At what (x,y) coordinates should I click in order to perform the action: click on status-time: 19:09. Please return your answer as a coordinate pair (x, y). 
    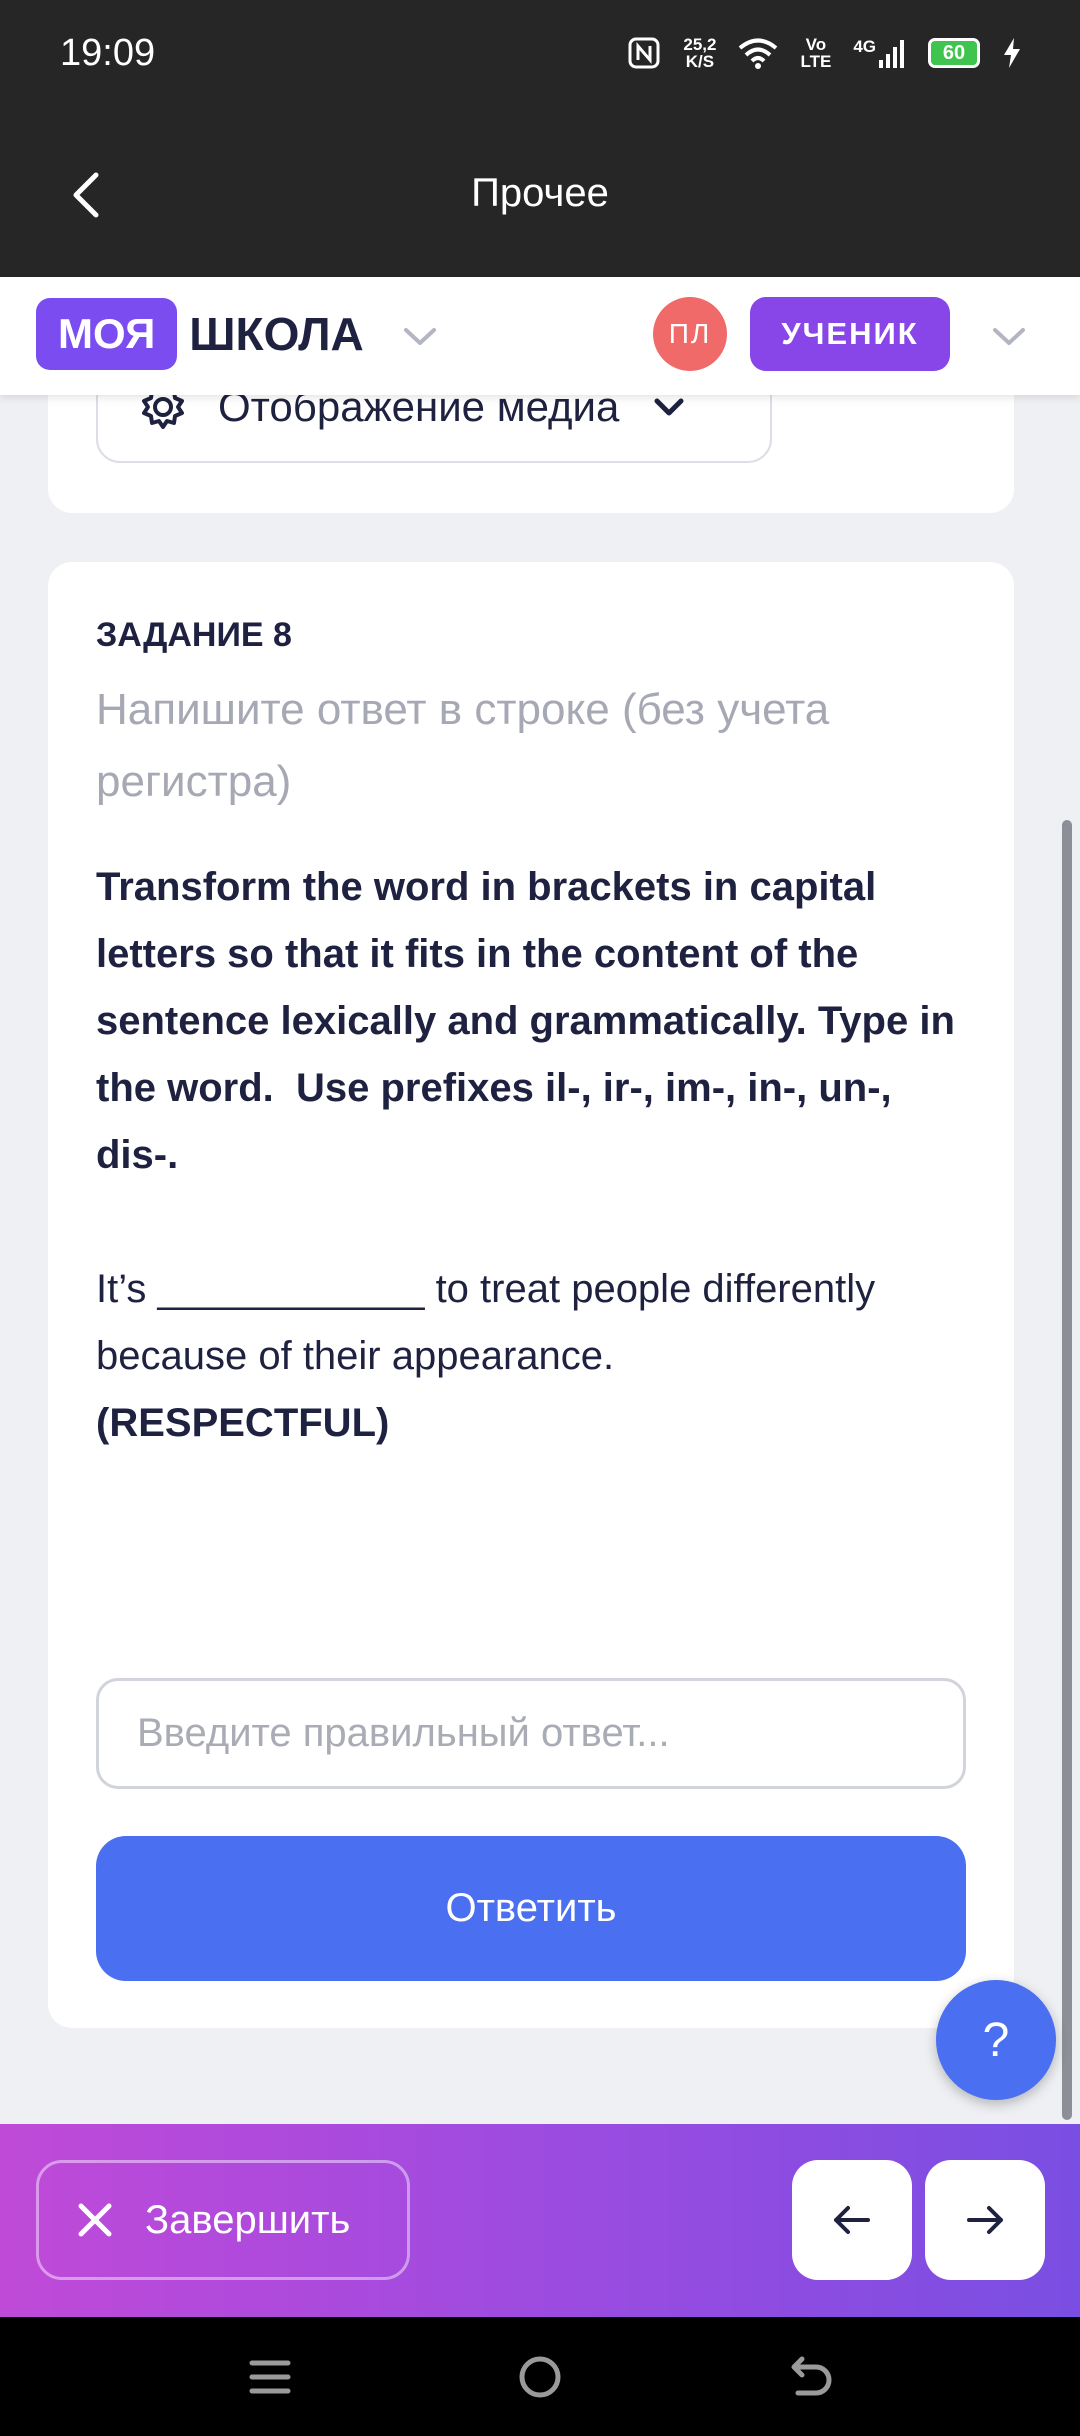
    Looking at the image, I should click on (108, 53).